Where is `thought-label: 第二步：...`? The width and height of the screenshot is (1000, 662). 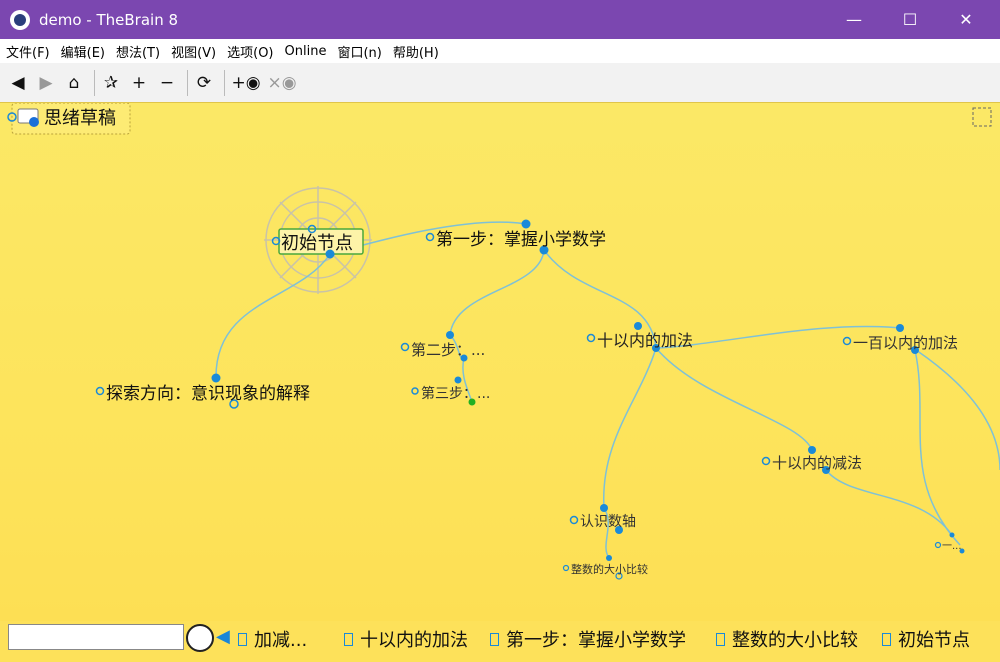 thought-label: 第二步：... is located at coordinates (448, 350).